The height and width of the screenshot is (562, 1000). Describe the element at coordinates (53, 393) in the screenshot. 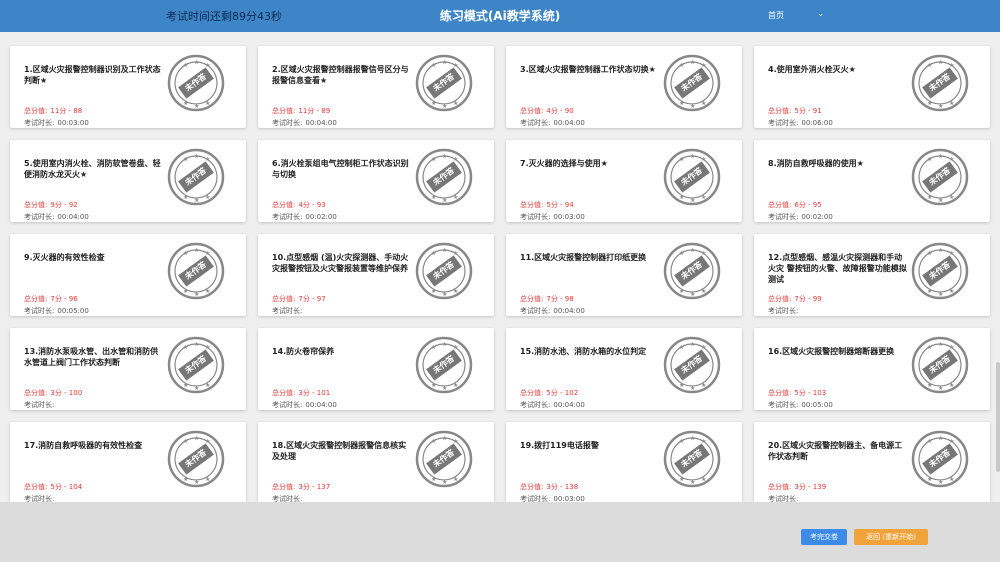

I see `score-text: 总分值: 3分 - 100` at that location.